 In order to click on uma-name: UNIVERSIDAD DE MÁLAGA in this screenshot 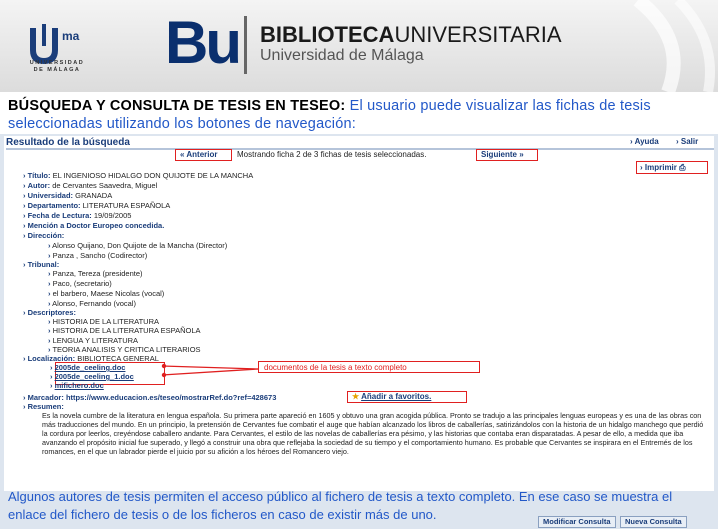, I will do `click(57, 66)`.